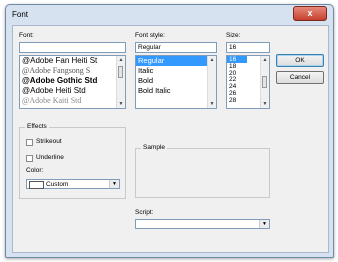  I want to click on effects-label: Effects, so click(37, 126).